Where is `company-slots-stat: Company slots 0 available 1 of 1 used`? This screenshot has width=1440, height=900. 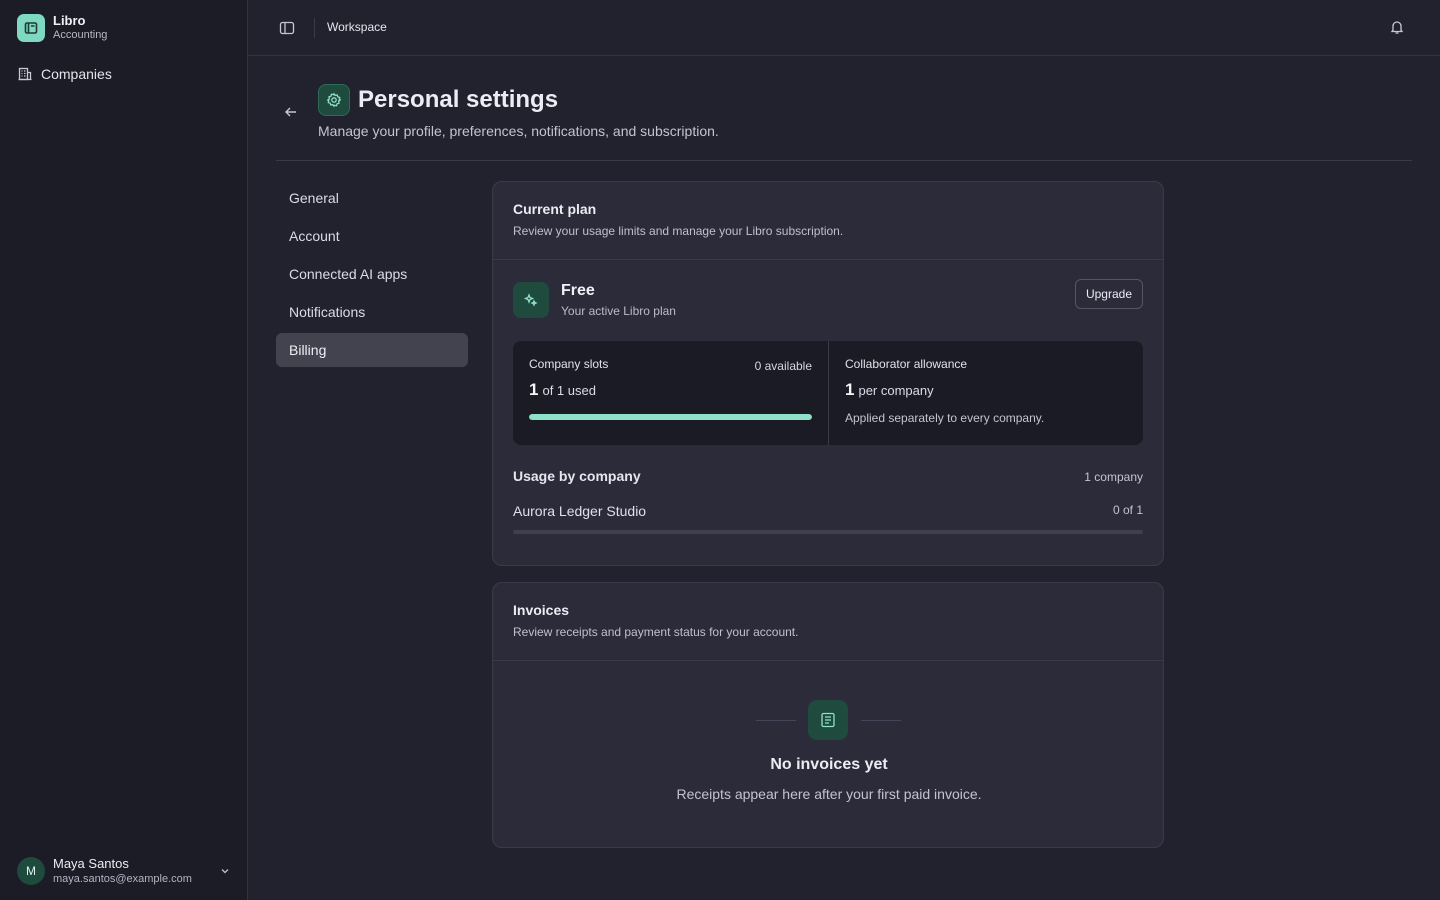
company-slots-stat: Company slots 0 available 1 of 1 used is located at coordinates (670, 393).